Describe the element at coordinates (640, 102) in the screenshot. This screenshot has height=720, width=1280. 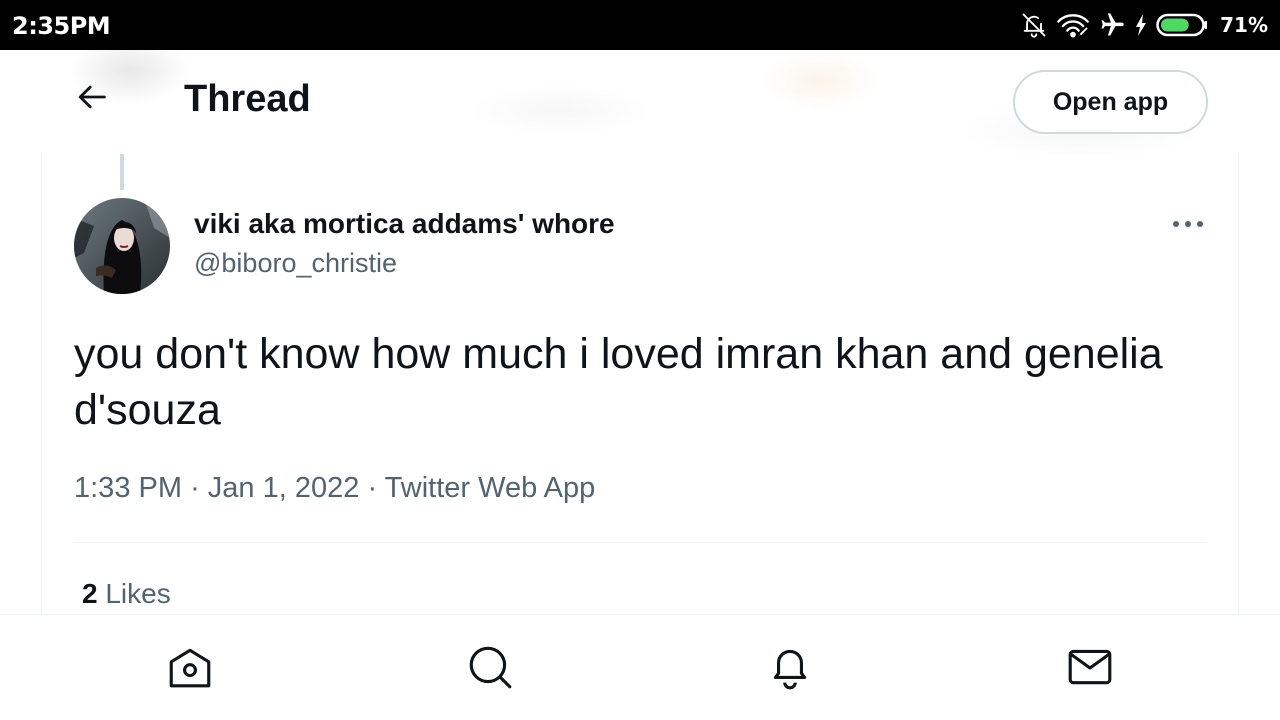
I see `thread-header: Thread Open app` at that location.